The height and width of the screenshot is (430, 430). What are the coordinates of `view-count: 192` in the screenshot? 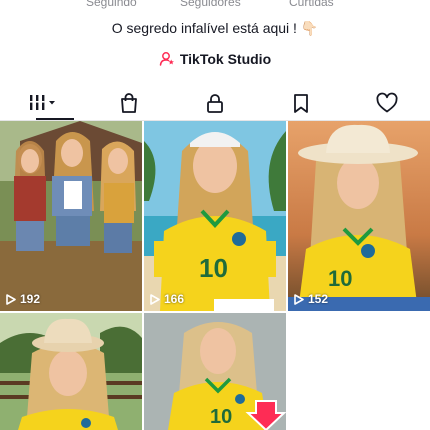 It's located at (23, 299).